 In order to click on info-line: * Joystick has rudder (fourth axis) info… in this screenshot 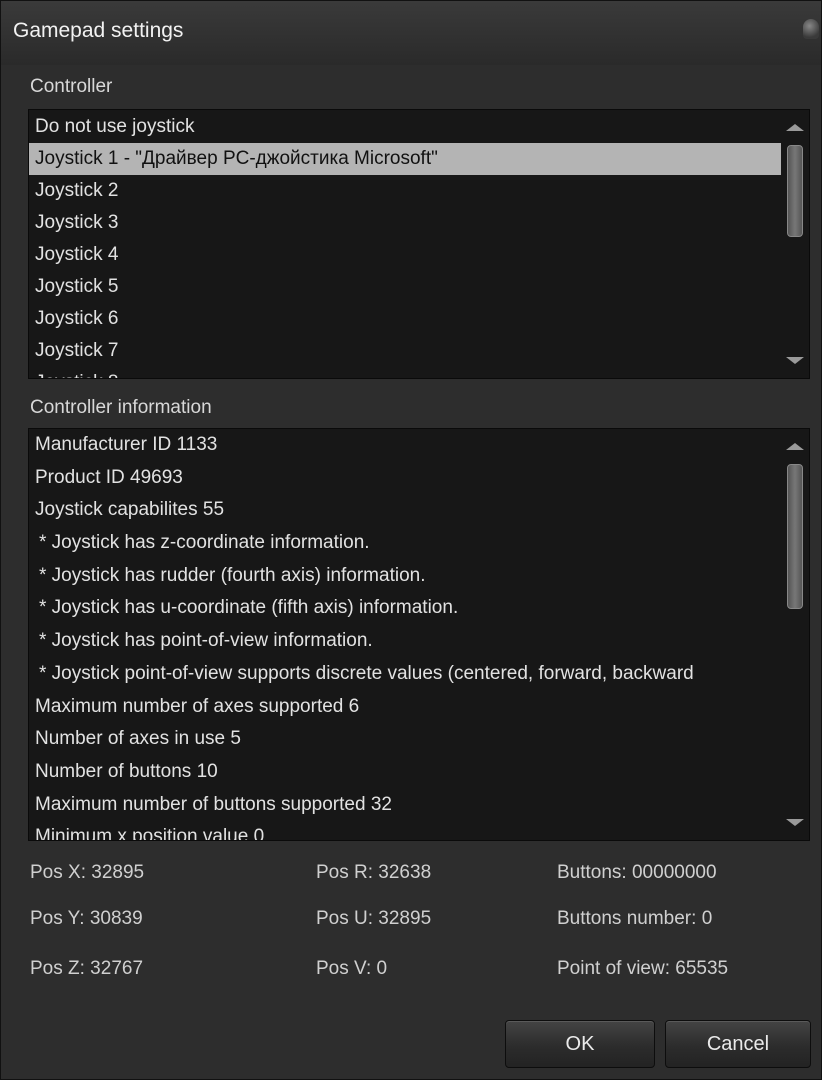, I will do `click(232, 575)`.